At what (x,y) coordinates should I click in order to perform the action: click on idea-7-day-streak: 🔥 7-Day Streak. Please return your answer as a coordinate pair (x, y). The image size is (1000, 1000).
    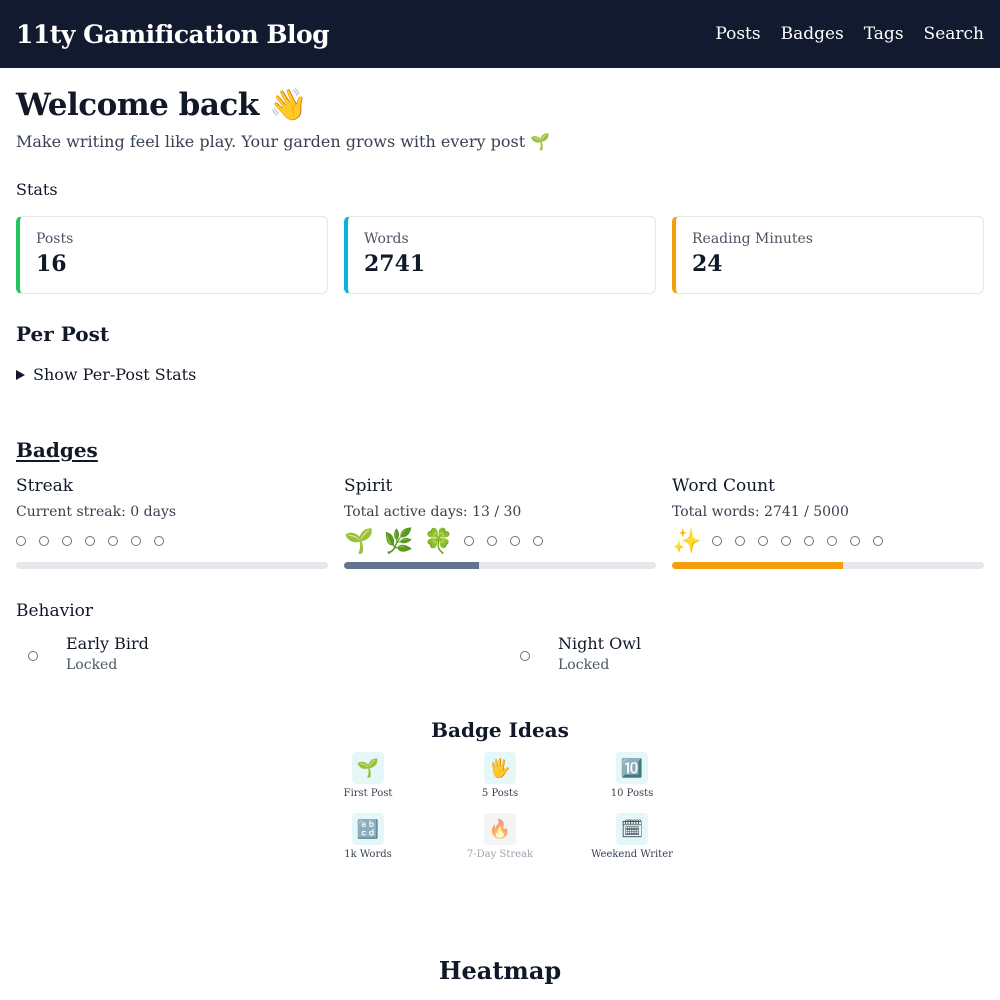
    Looking at the image, I should click on (500, 836).